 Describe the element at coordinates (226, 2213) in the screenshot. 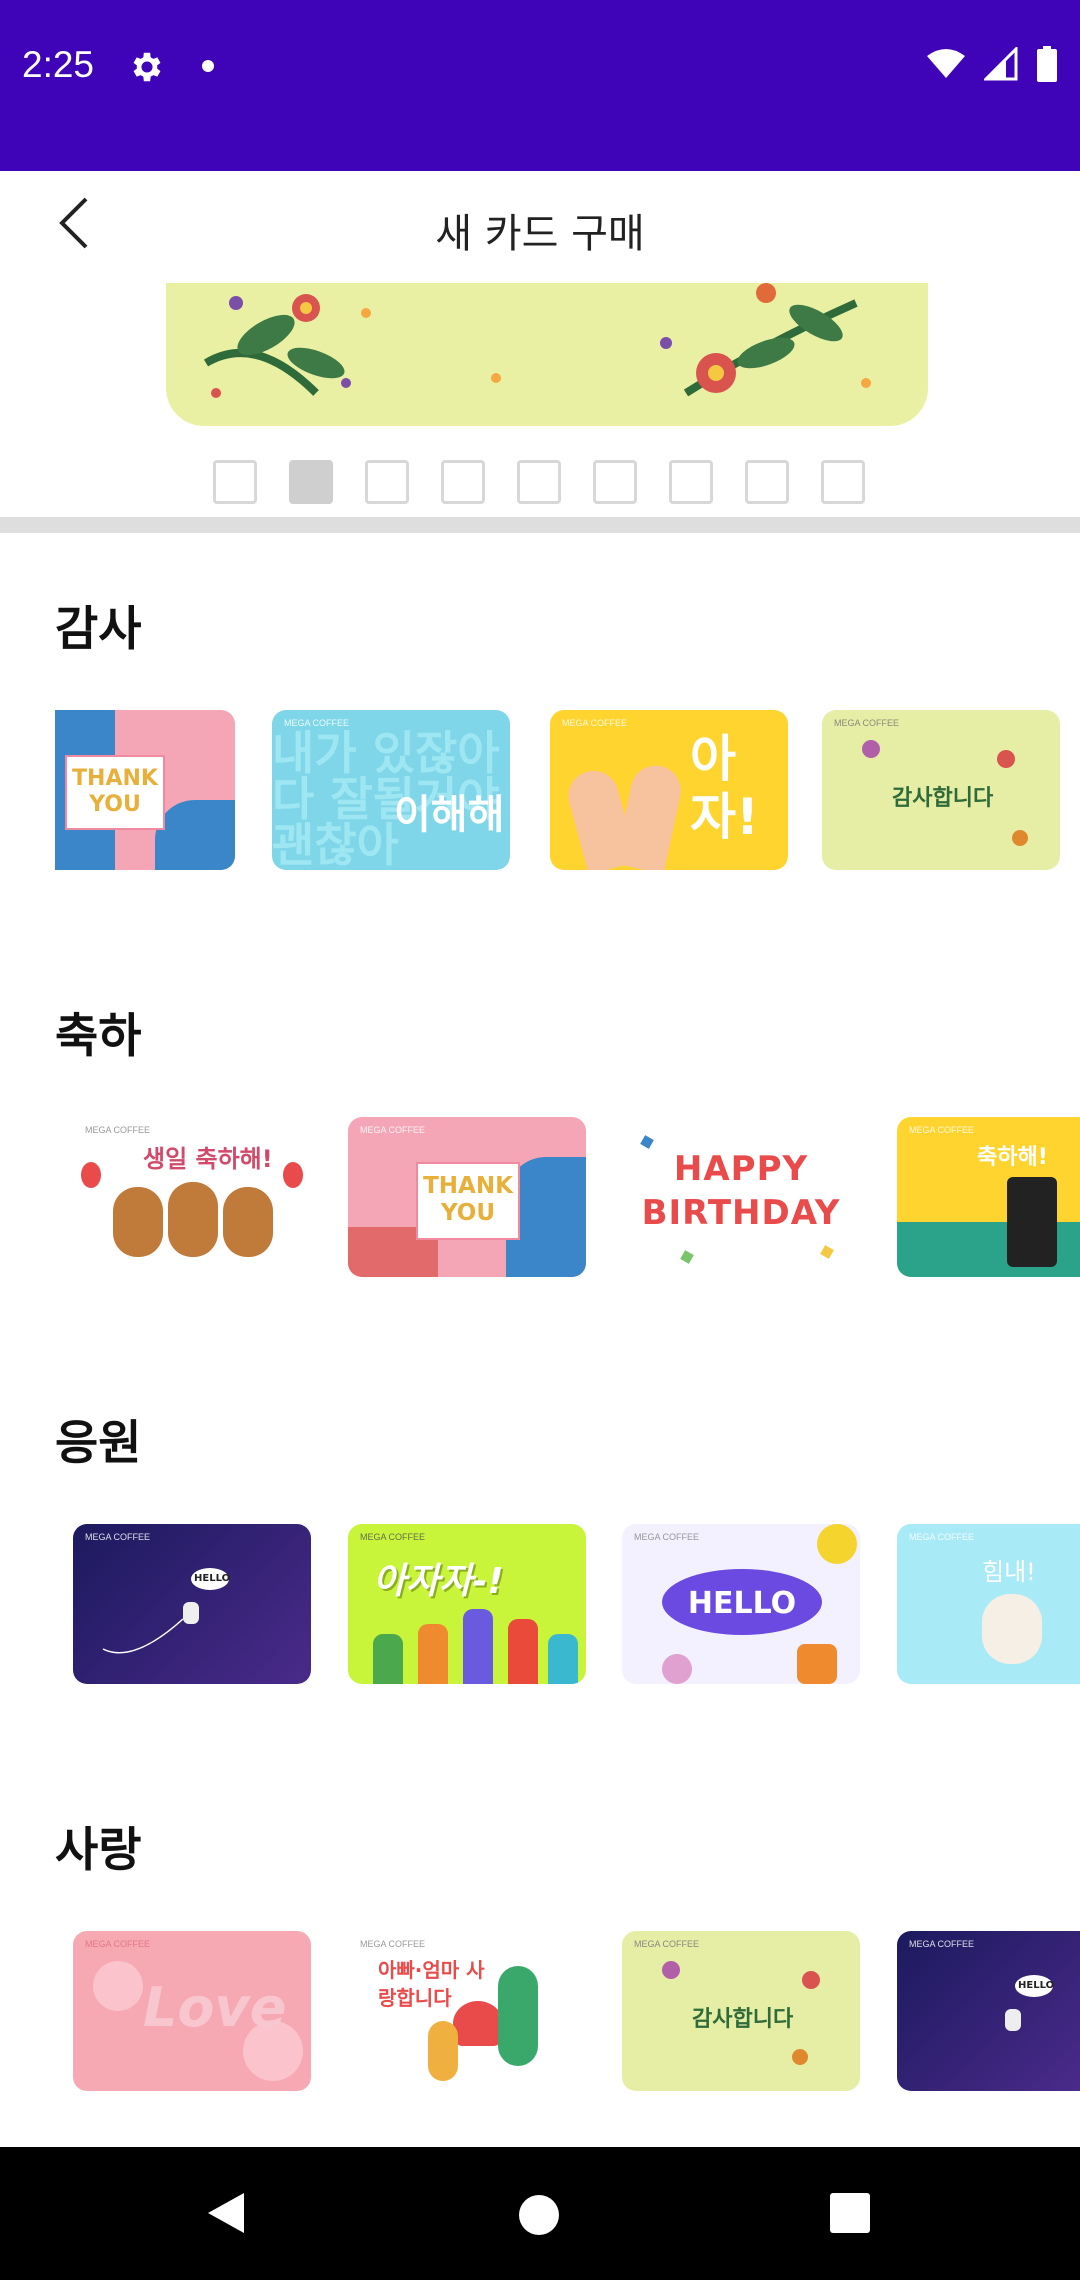

I see `nav-back-icon` at that location.